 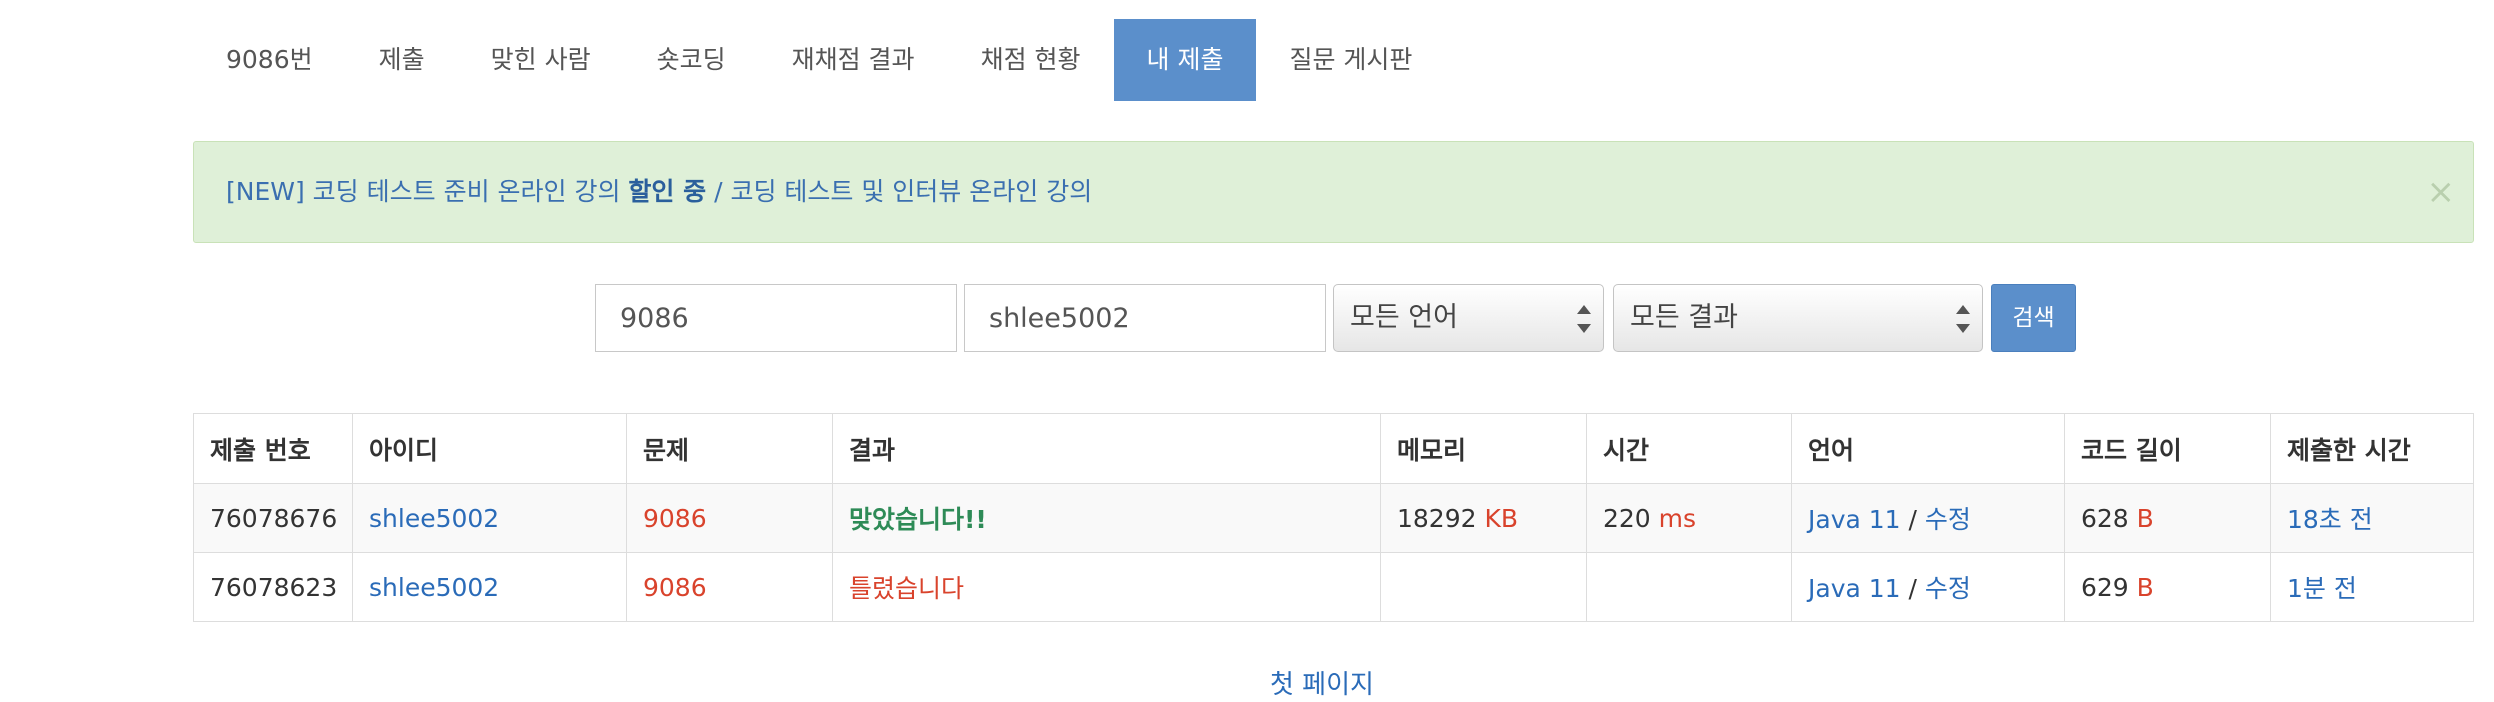 What do you see at coordinates (273, 587) in the screenshot?
I see `cell-submission-id: 76078623` at bounding box center [273, 587].